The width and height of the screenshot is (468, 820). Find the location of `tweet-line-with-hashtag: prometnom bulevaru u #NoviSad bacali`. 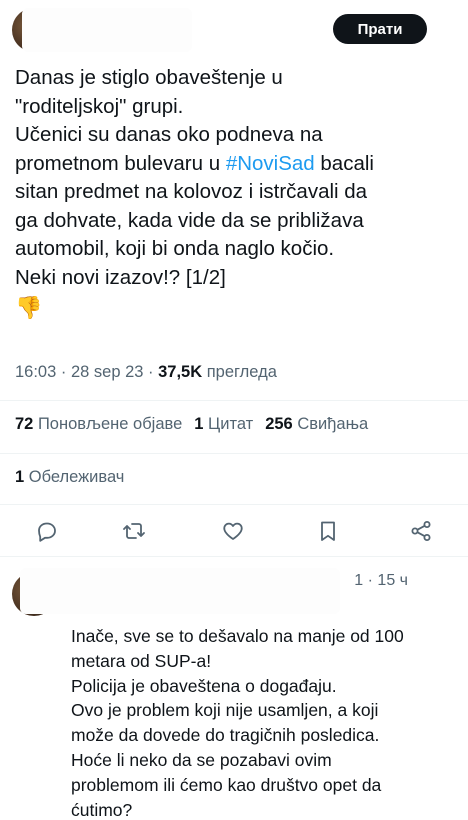

tweet-line-with-hashtag: prometnom bulevaru u #NoviSad bacali is located at coordinates (237, 164).